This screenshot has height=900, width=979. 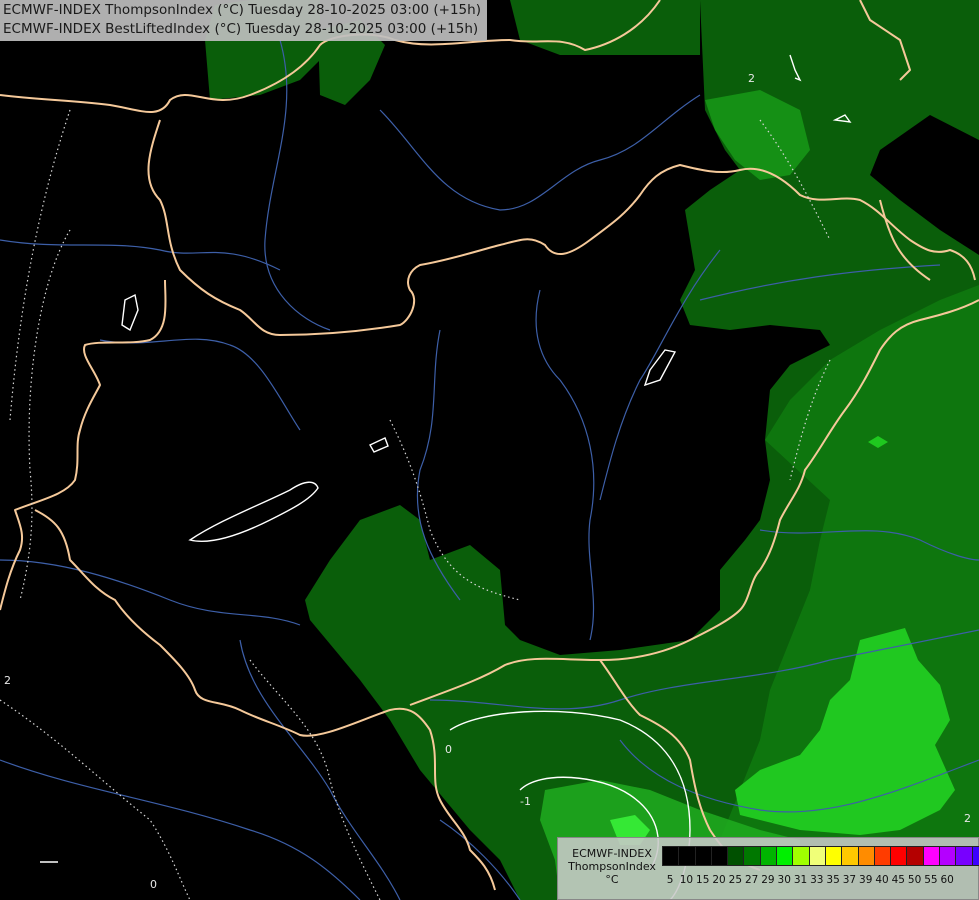 I want to click on legend-tick: 31, so click(x=800, y=880).